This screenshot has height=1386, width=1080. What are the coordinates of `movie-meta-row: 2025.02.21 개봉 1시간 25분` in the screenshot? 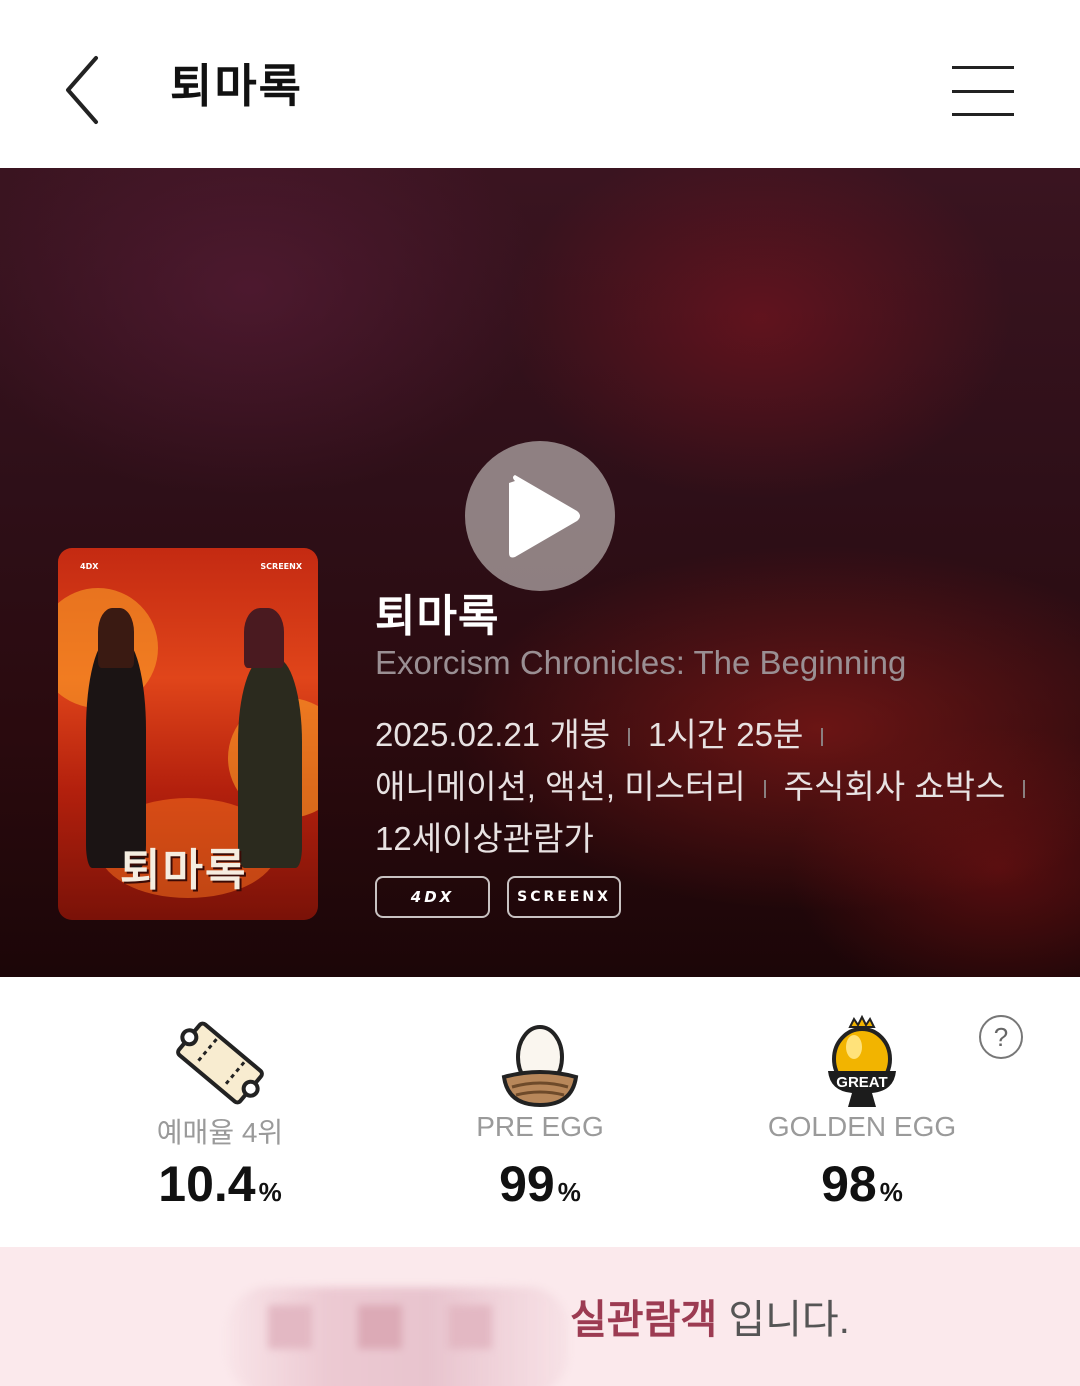 It's located at (608, 732).